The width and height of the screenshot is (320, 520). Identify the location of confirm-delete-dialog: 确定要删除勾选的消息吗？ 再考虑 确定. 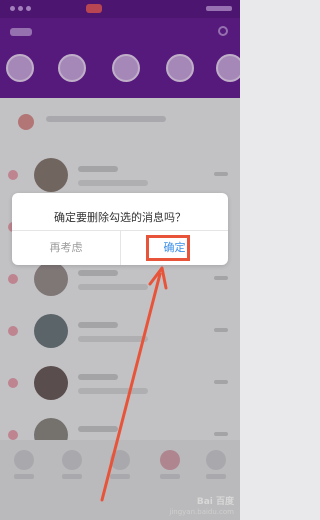
(120, 229).